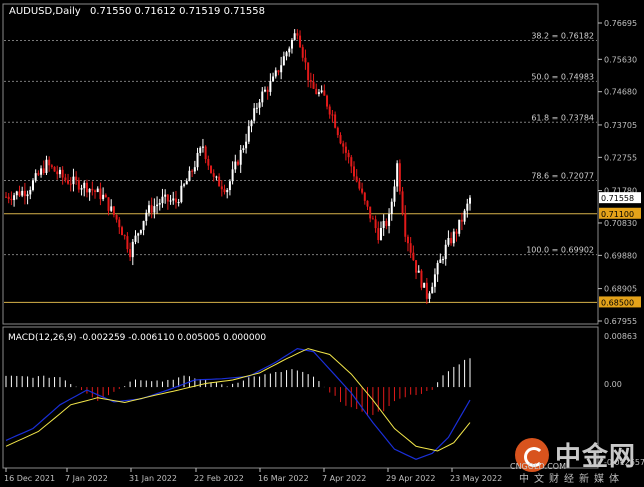  What do you see at coordinates (620, 336) in the screenshot?
I see `macd-axis-label: 0.00863` at bounding box center [620, 336].